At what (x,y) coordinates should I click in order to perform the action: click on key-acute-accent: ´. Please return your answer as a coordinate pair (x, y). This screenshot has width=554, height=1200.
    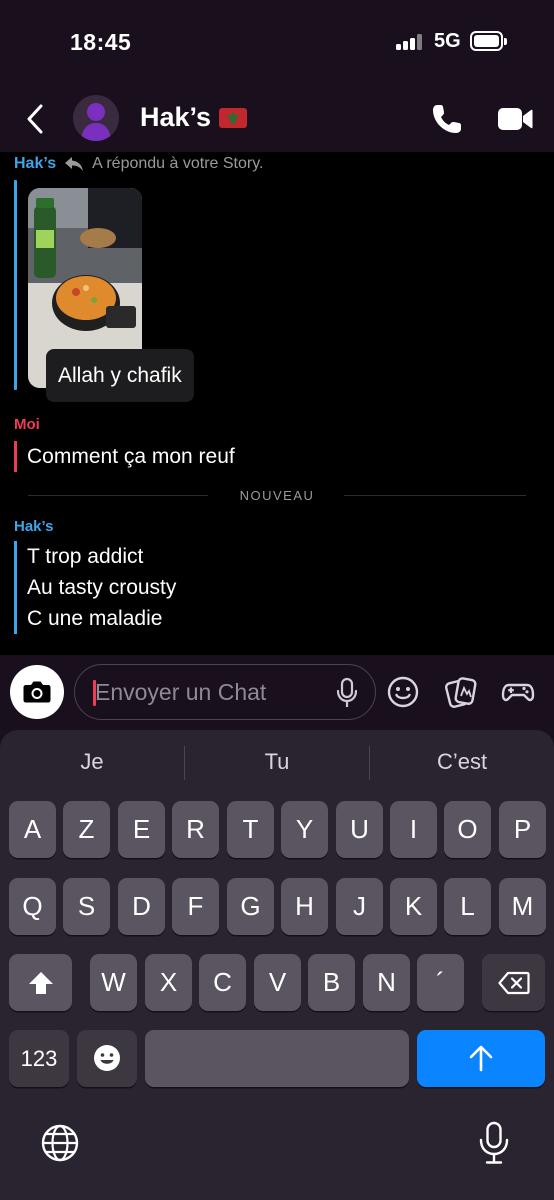
    Looking at the image, I should click on (440, 982).